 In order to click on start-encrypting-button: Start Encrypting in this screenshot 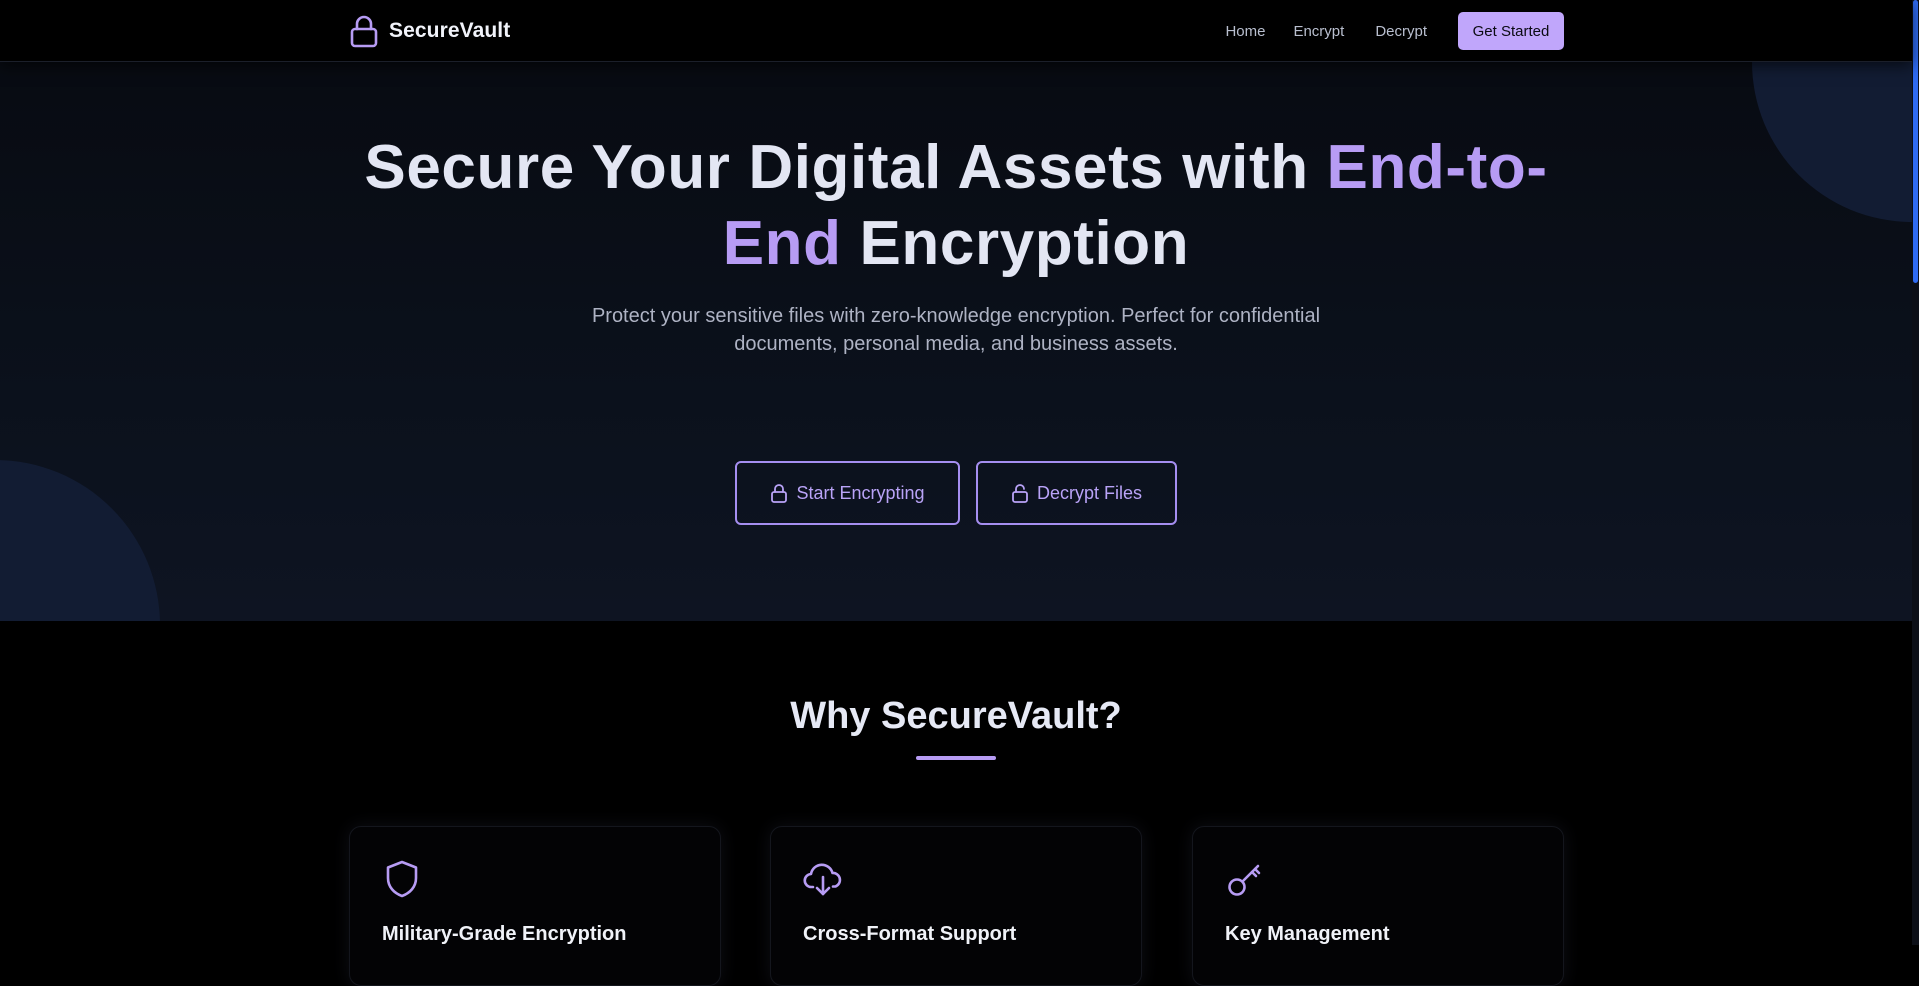, I will do `click(847, 493)`.